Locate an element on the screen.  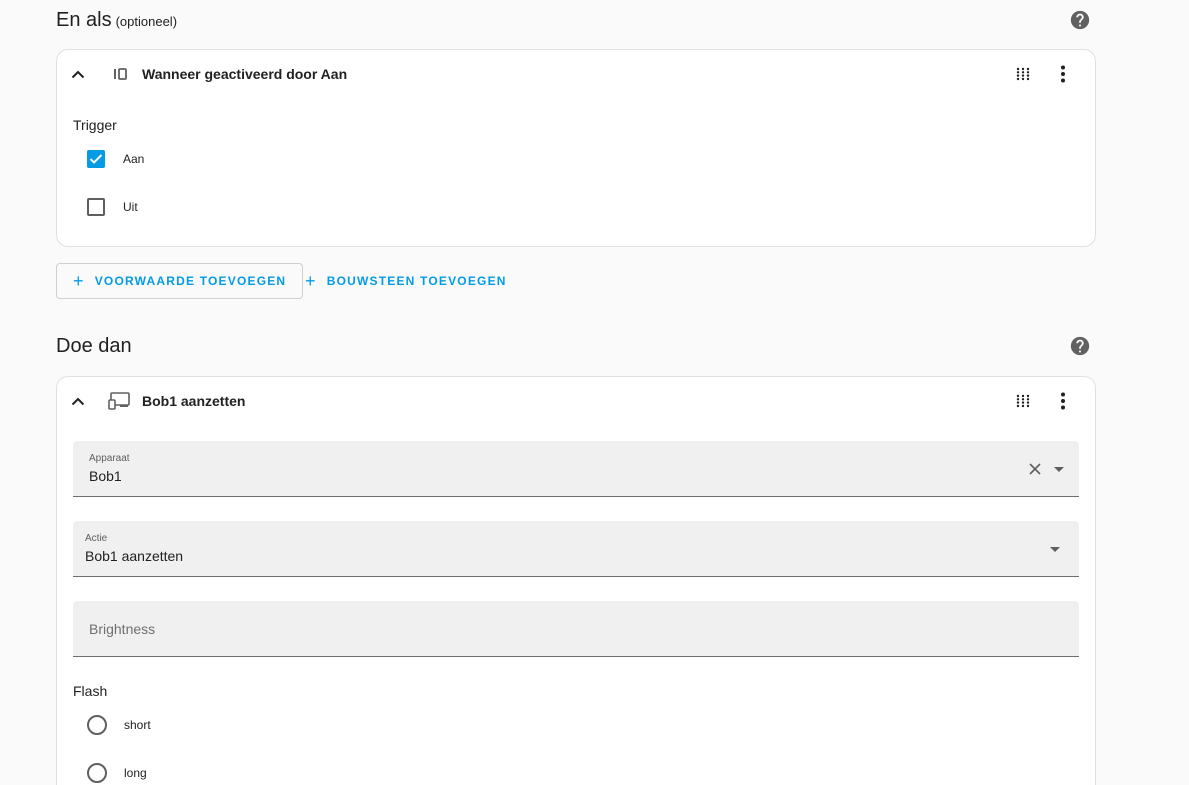
action-field-value: Bob1 aanzetten is located at coordinates (134, 556).